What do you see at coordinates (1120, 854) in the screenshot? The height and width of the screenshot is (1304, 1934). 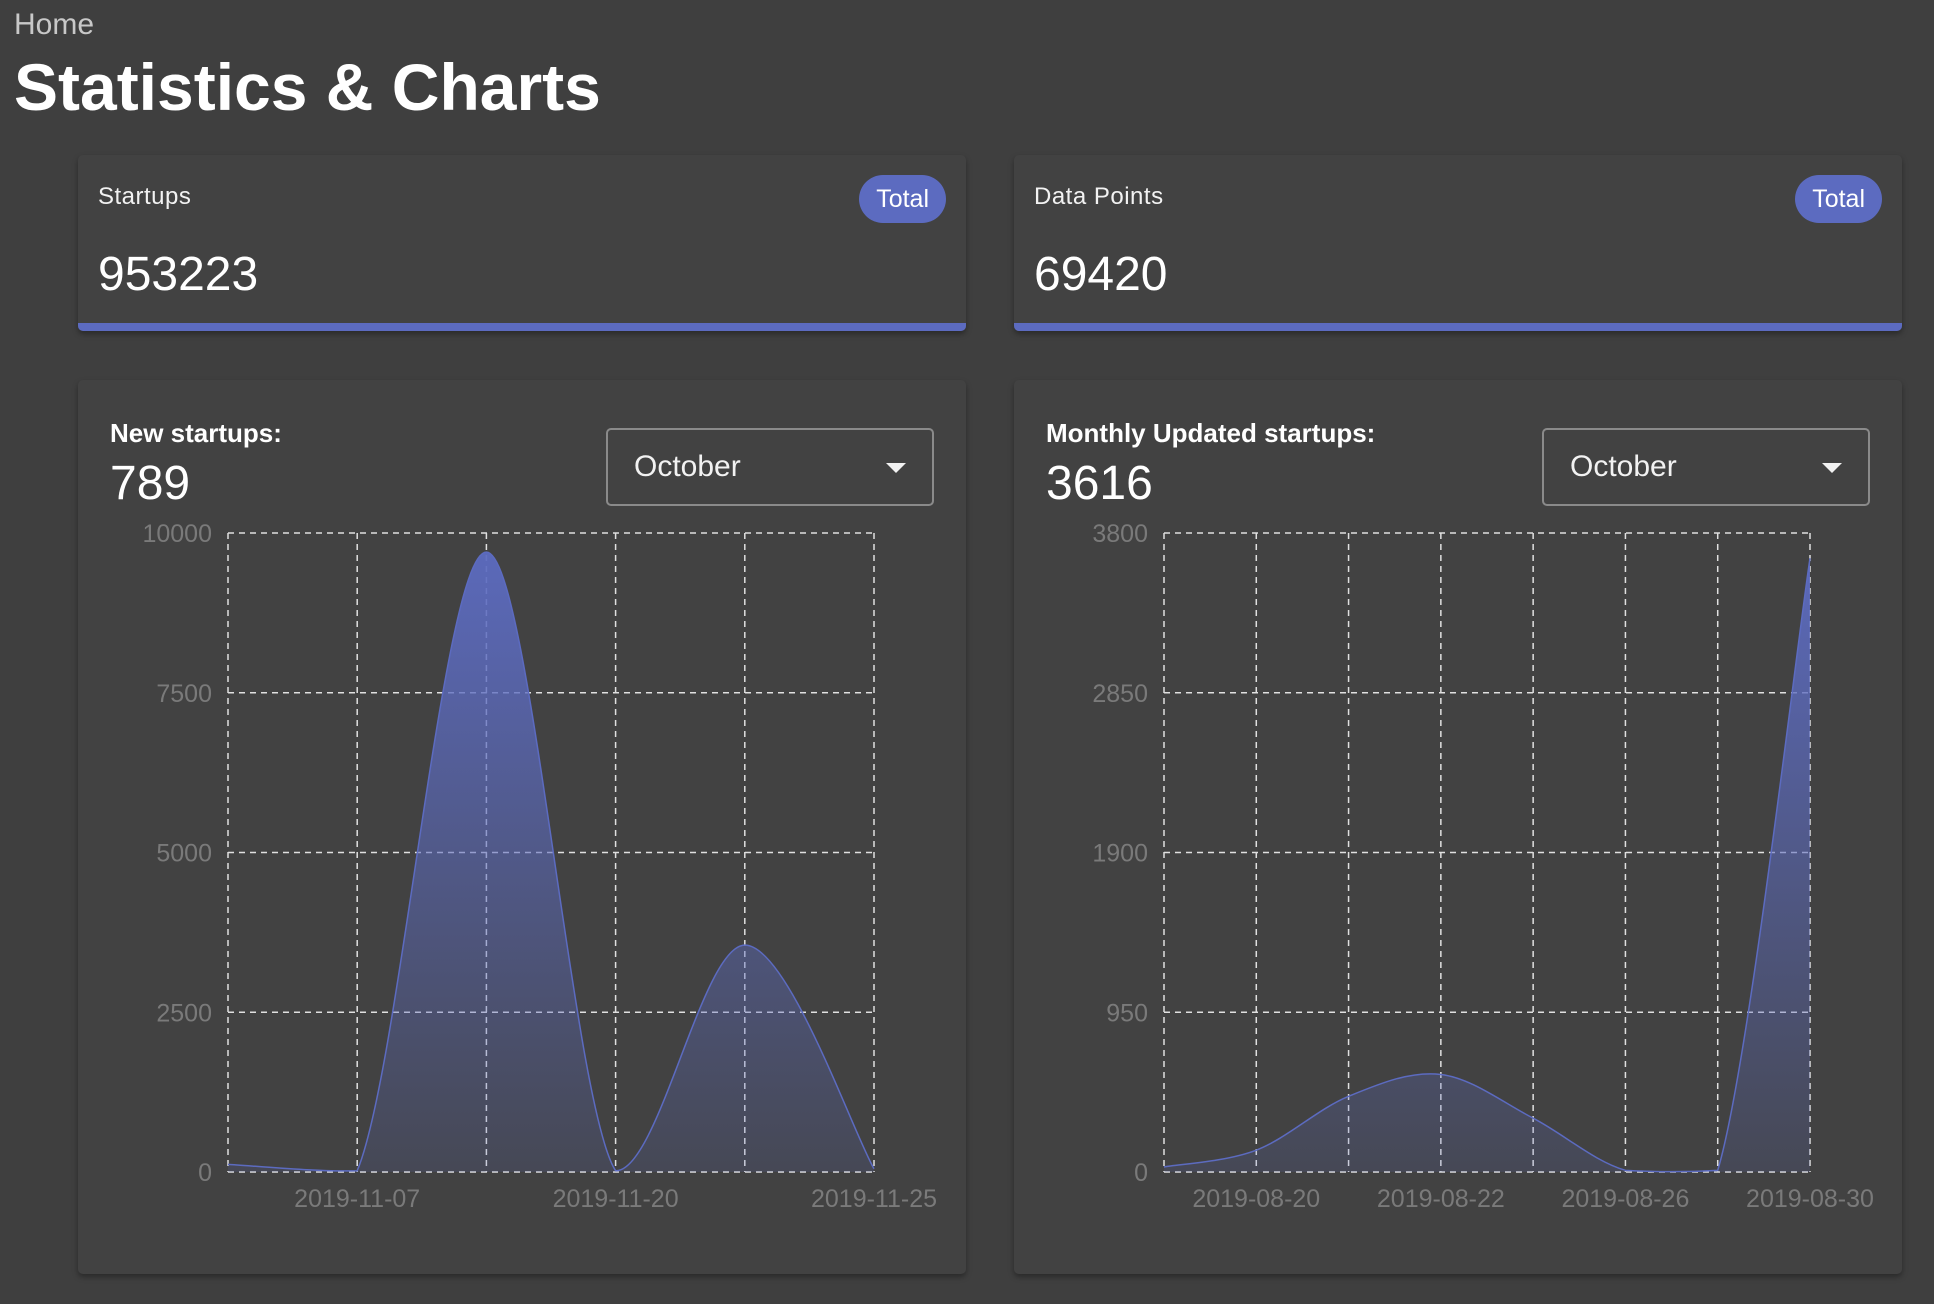 I see `y-tick-label: 1900` at bounding box center [1120, 854].